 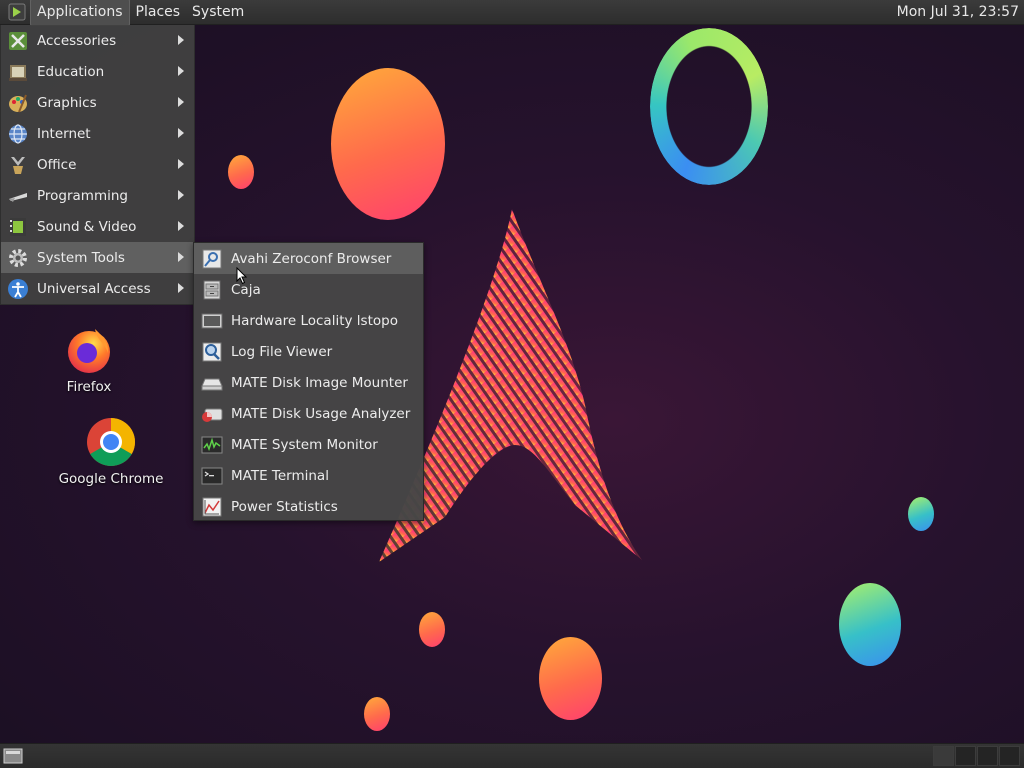 I want to click on menu-item-power-statistics: Power Statistics, so click(x=308, y=506).